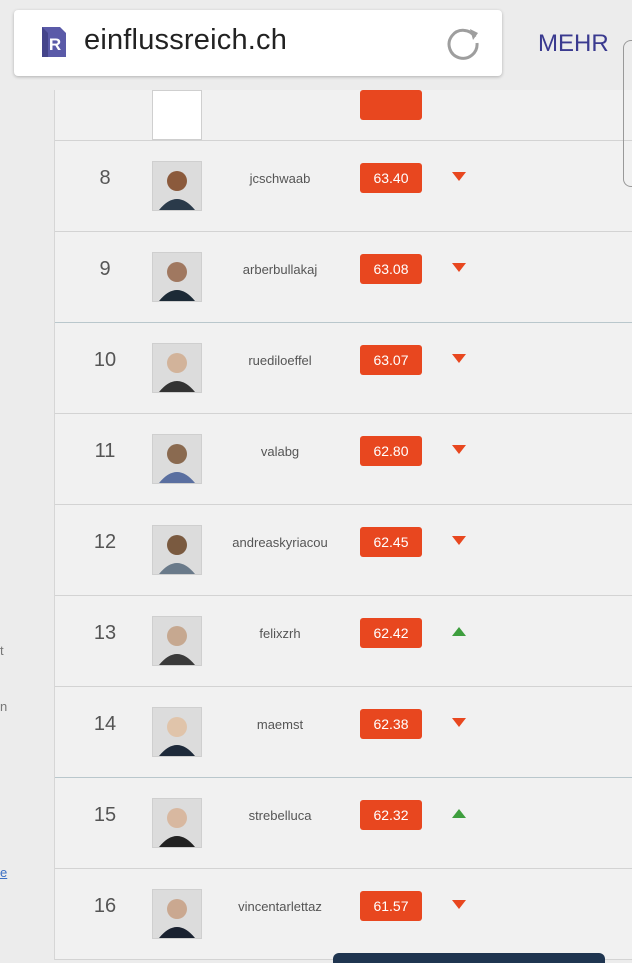 The height and width of the screenshot is (963, 632). What do you see at coordinates (391, 724) in the screenshot?
I see `score-badge: 62.38` at bounding box center [391, 724].